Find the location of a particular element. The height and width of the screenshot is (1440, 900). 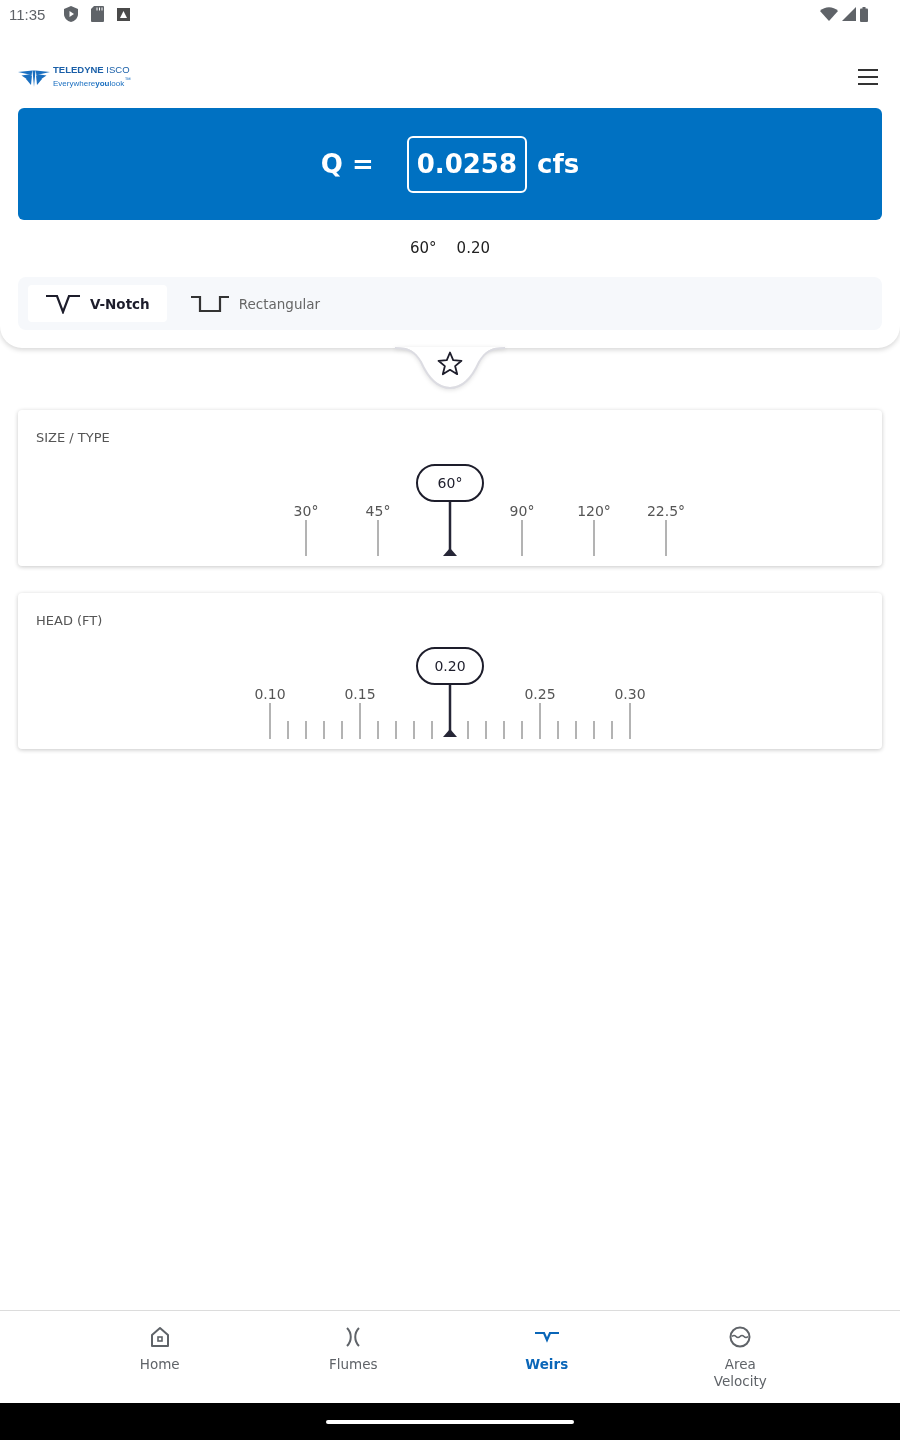

tick-label: 90° is located at coordinates (522, 511).